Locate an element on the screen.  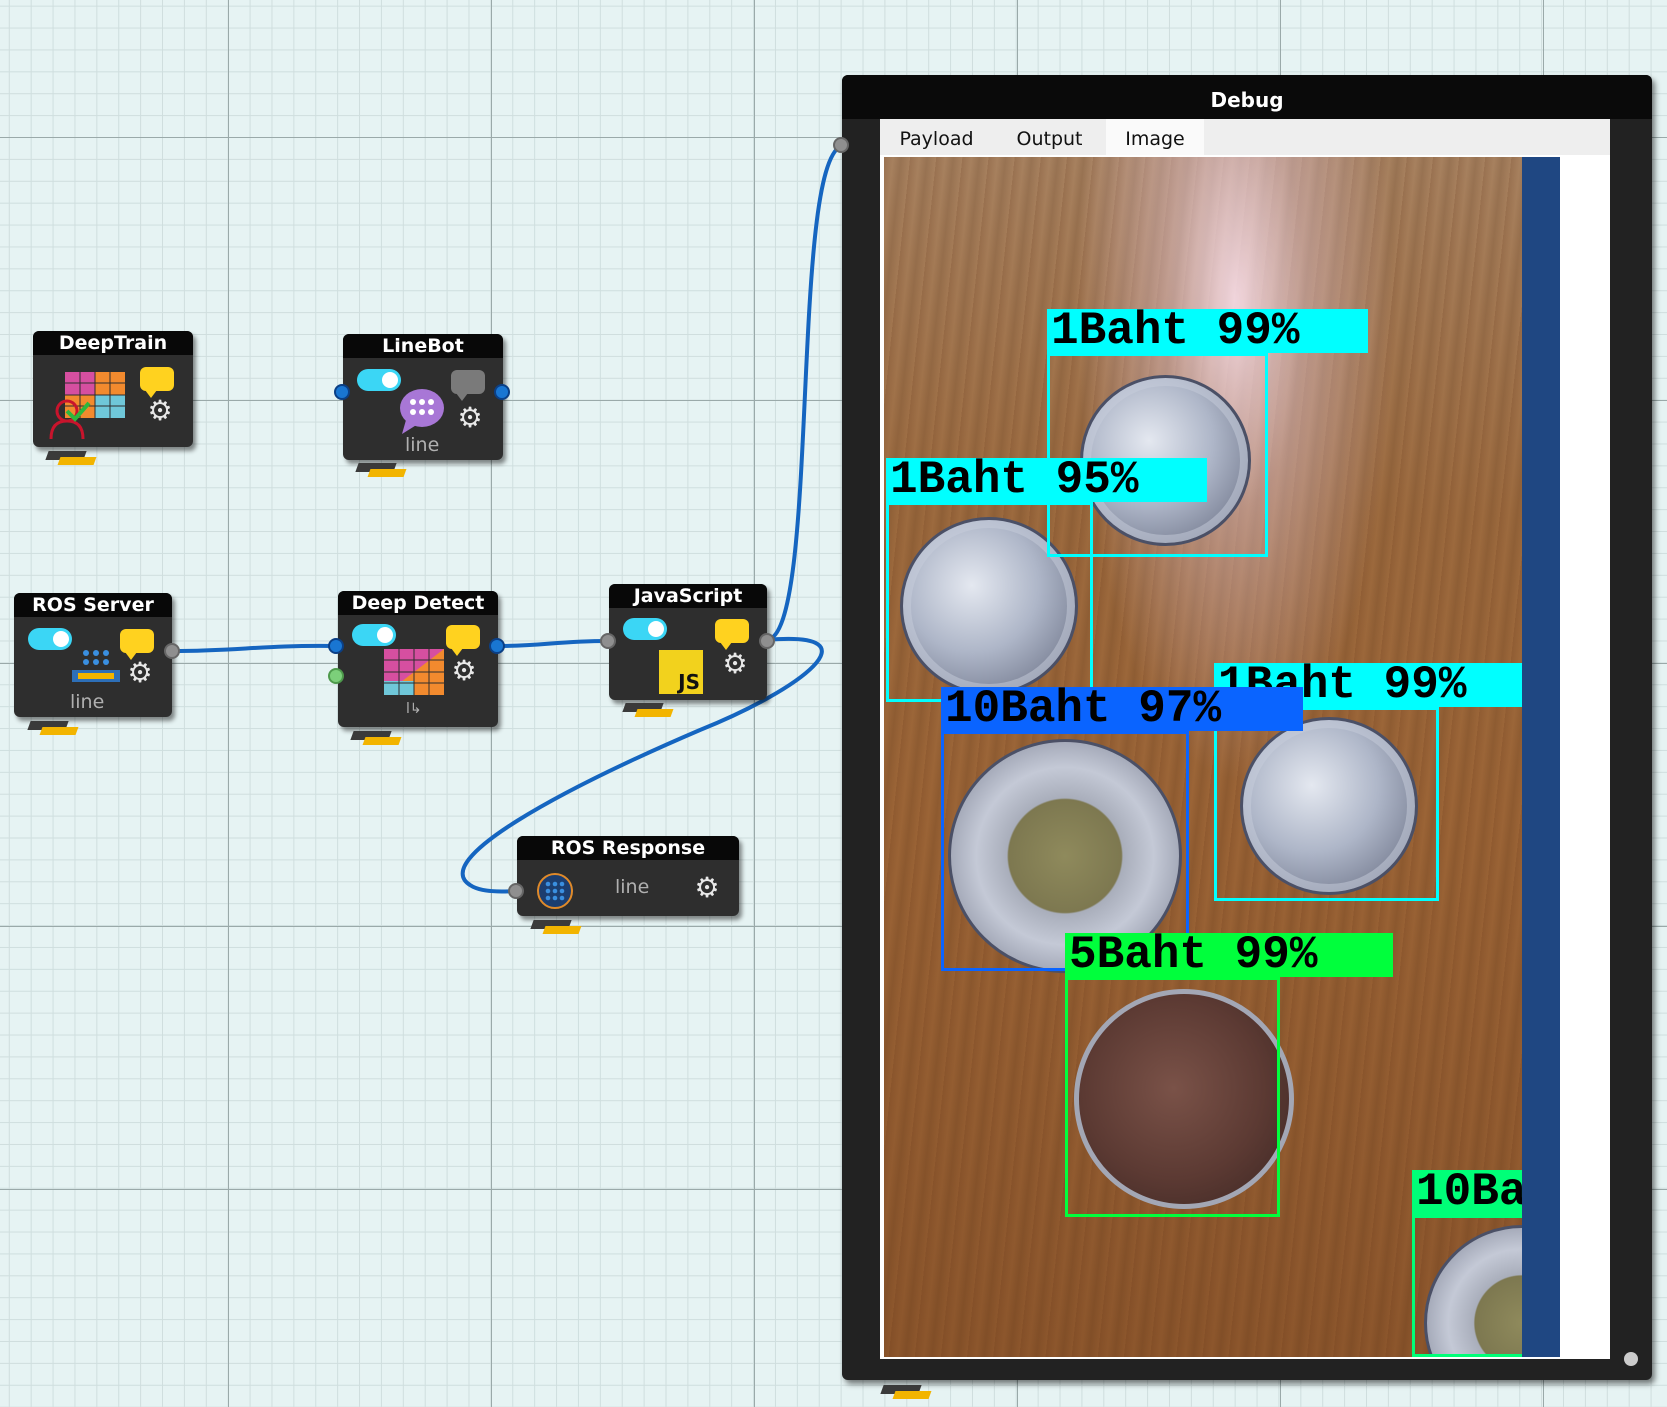
wire-deepdetect-to-javascript is located at coordinates (552, 643).